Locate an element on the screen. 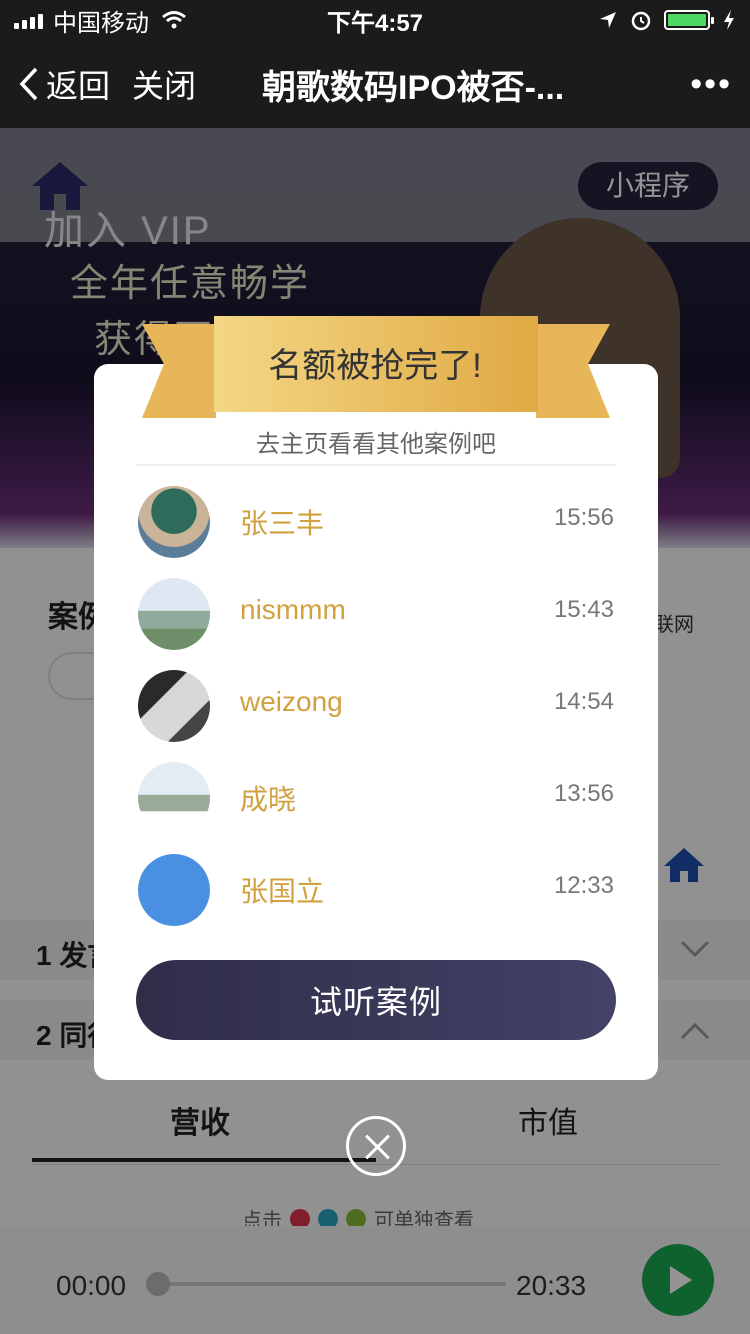 Image resolution: width=750 pixels, height=1334 pixels. user-name: 张三丰 is located at coordinates (282, 523).